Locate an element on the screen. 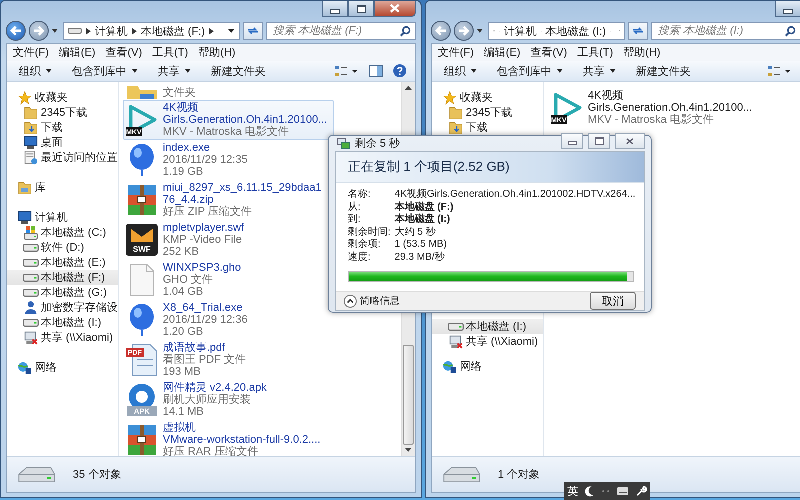 Image resolution: width=800 pixels, height=500 pixels. file-name: WINXPSP3.gho is located at coordinates (202, 268).